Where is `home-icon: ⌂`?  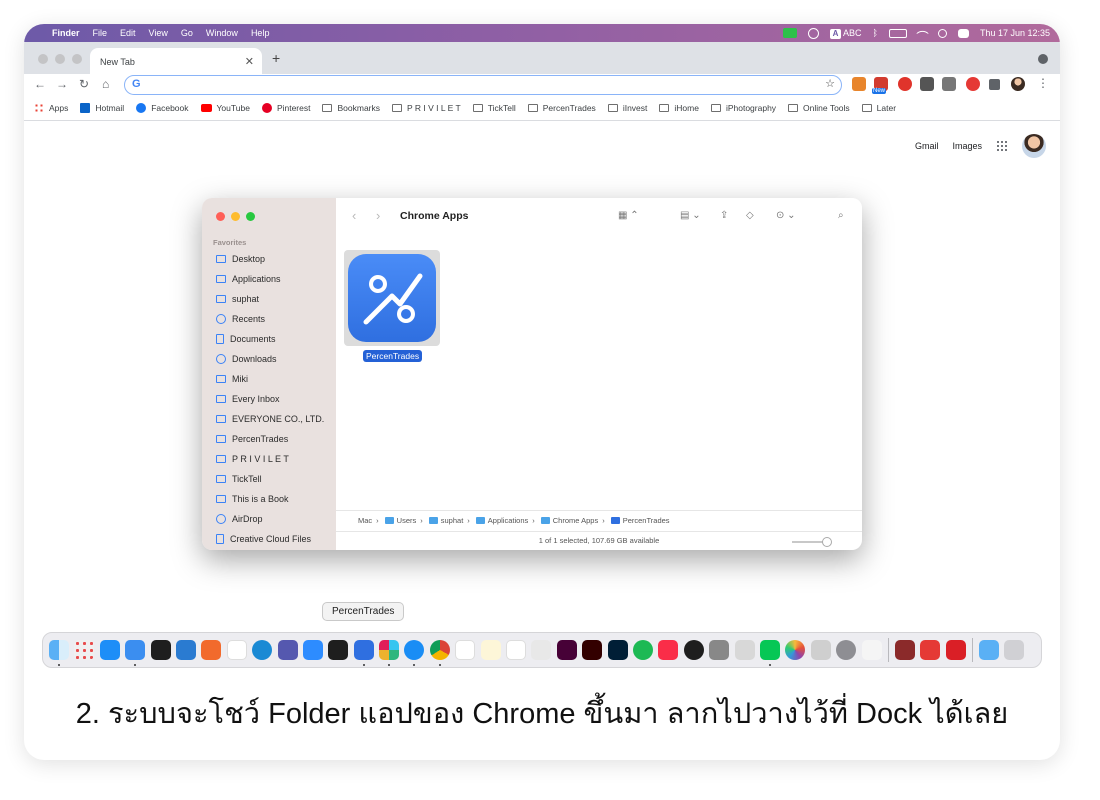
home-icon: ⌂ is located at coordinates (105, 84).